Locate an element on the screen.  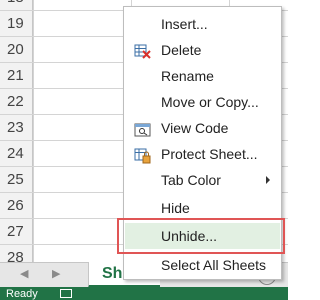
macro-record-icon is located at coordinates (66, 293).